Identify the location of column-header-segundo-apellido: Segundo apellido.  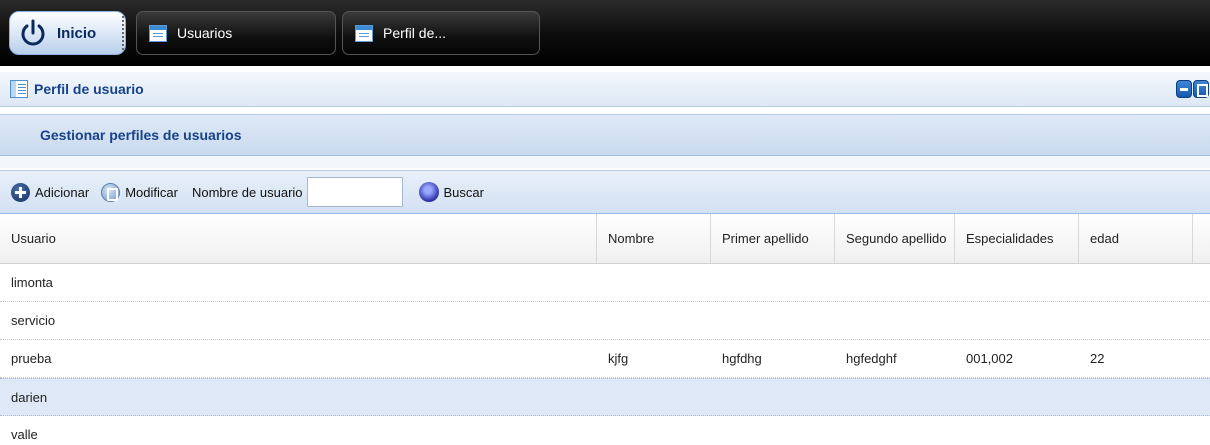
(895, 238).